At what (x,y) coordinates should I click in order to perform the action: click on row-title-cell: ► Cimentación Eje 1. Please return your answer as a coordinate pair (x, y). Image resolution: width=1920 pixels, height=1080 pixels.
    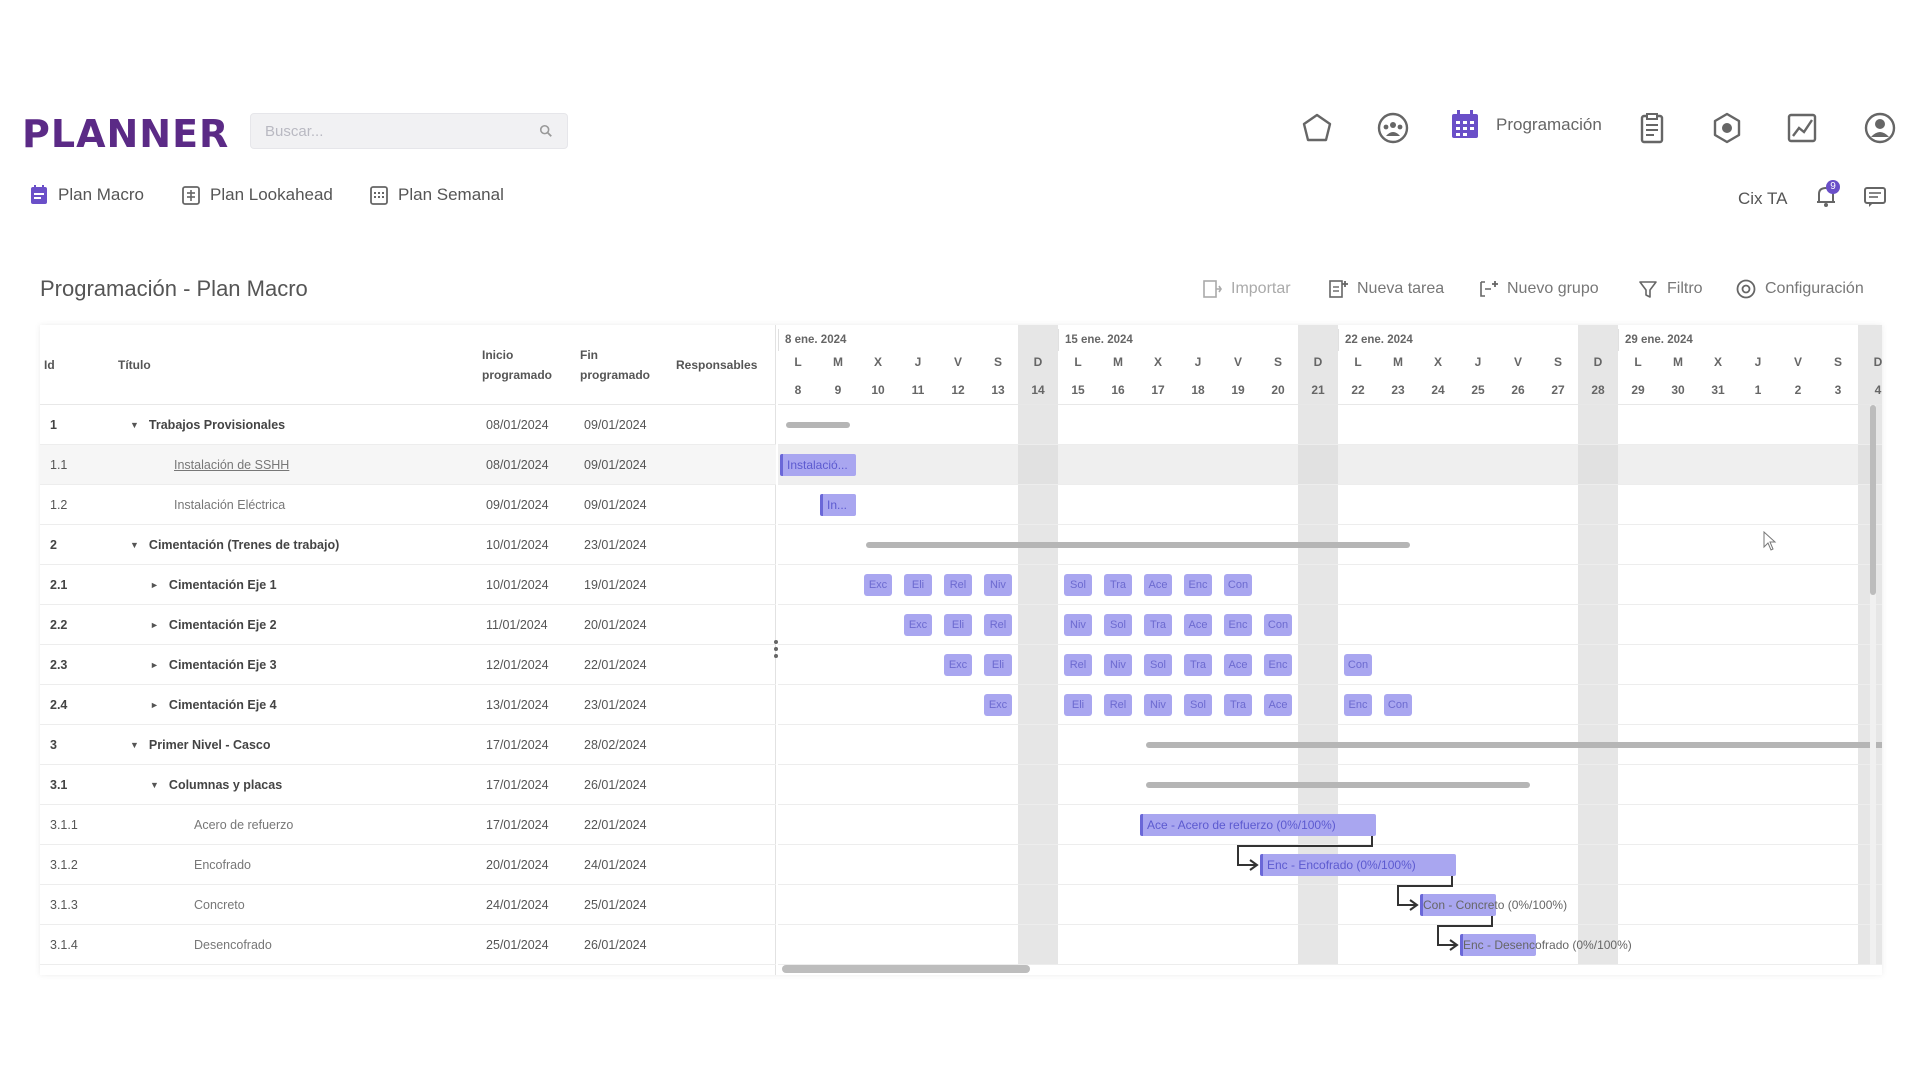
    Looking at the image, I should click on (213, 585).